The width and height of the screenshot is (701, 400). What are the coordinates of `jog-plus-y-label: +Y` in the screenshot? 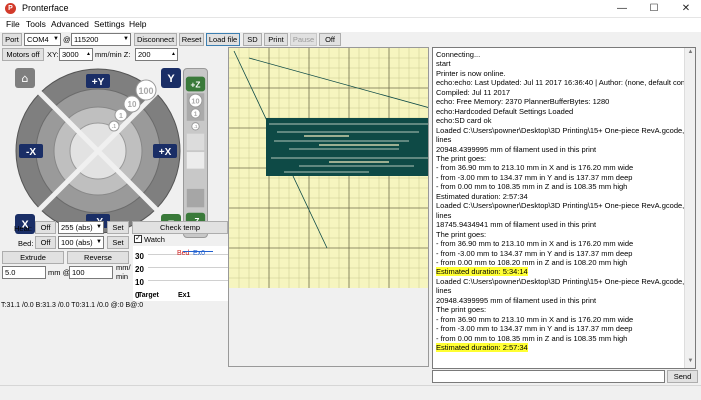 It's located at (98, 82).